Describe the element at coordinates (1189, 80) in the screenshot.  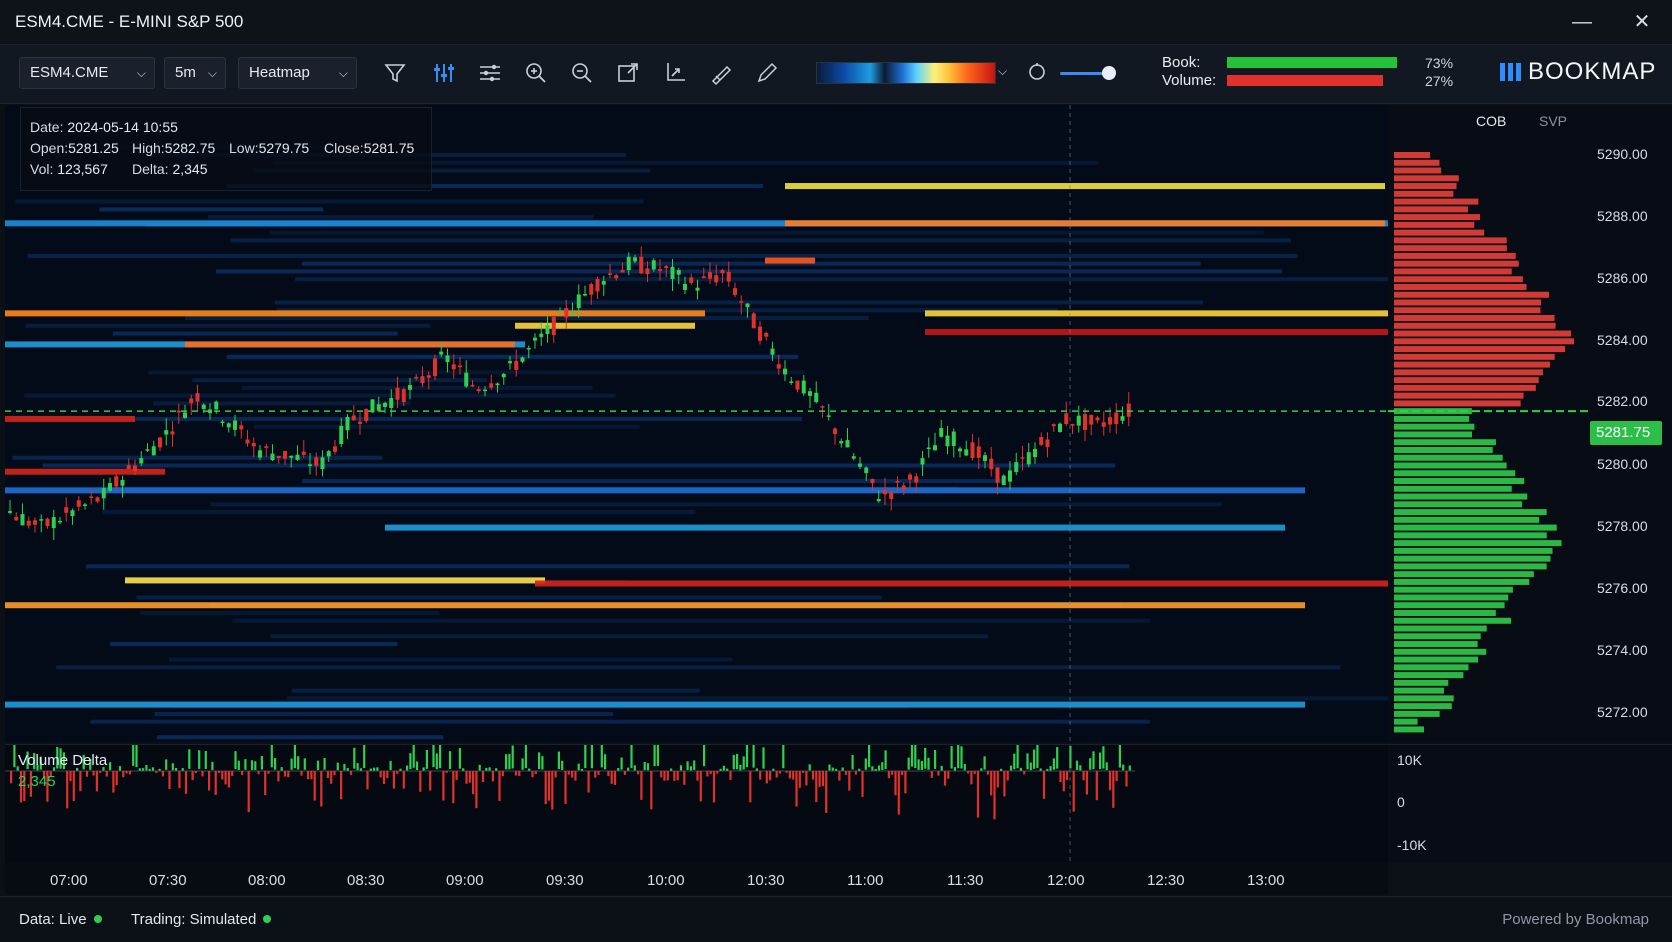
I see `volume-label: Volume:` at that location.